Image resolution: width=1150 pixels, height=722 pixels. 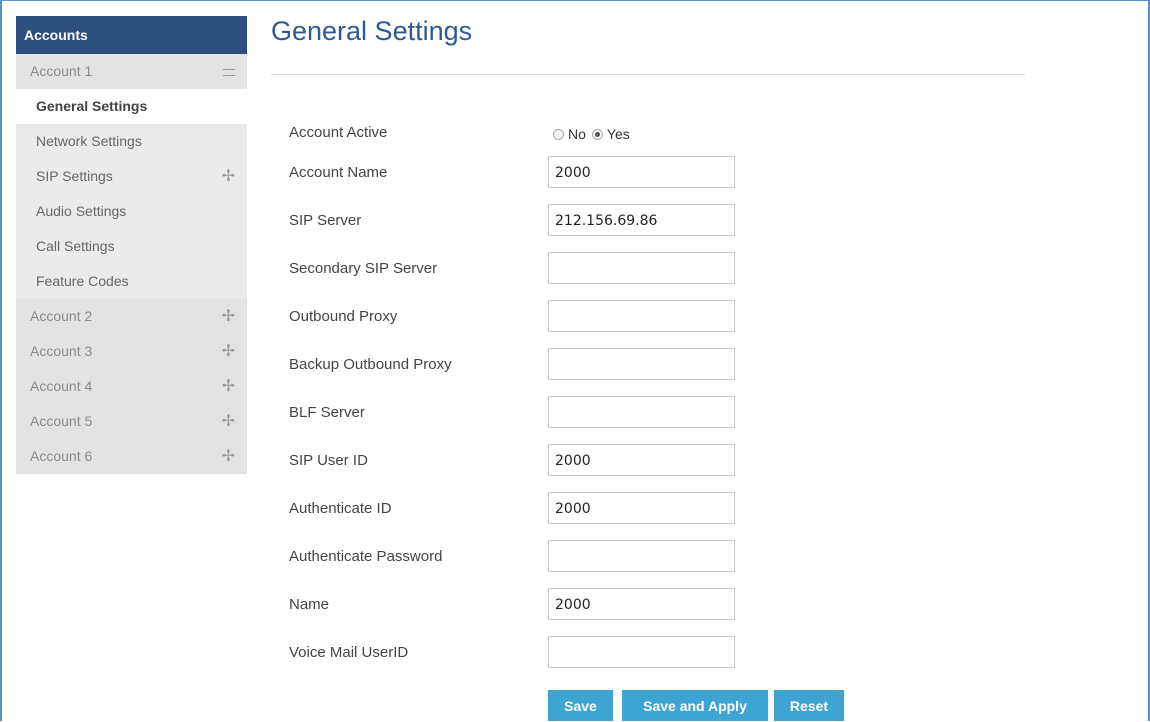 What do you see at coordinates (131, 386) in the screenshot?
I see `sidebar-account-4: Account 4 ✢` at bounding box center [131, 386].